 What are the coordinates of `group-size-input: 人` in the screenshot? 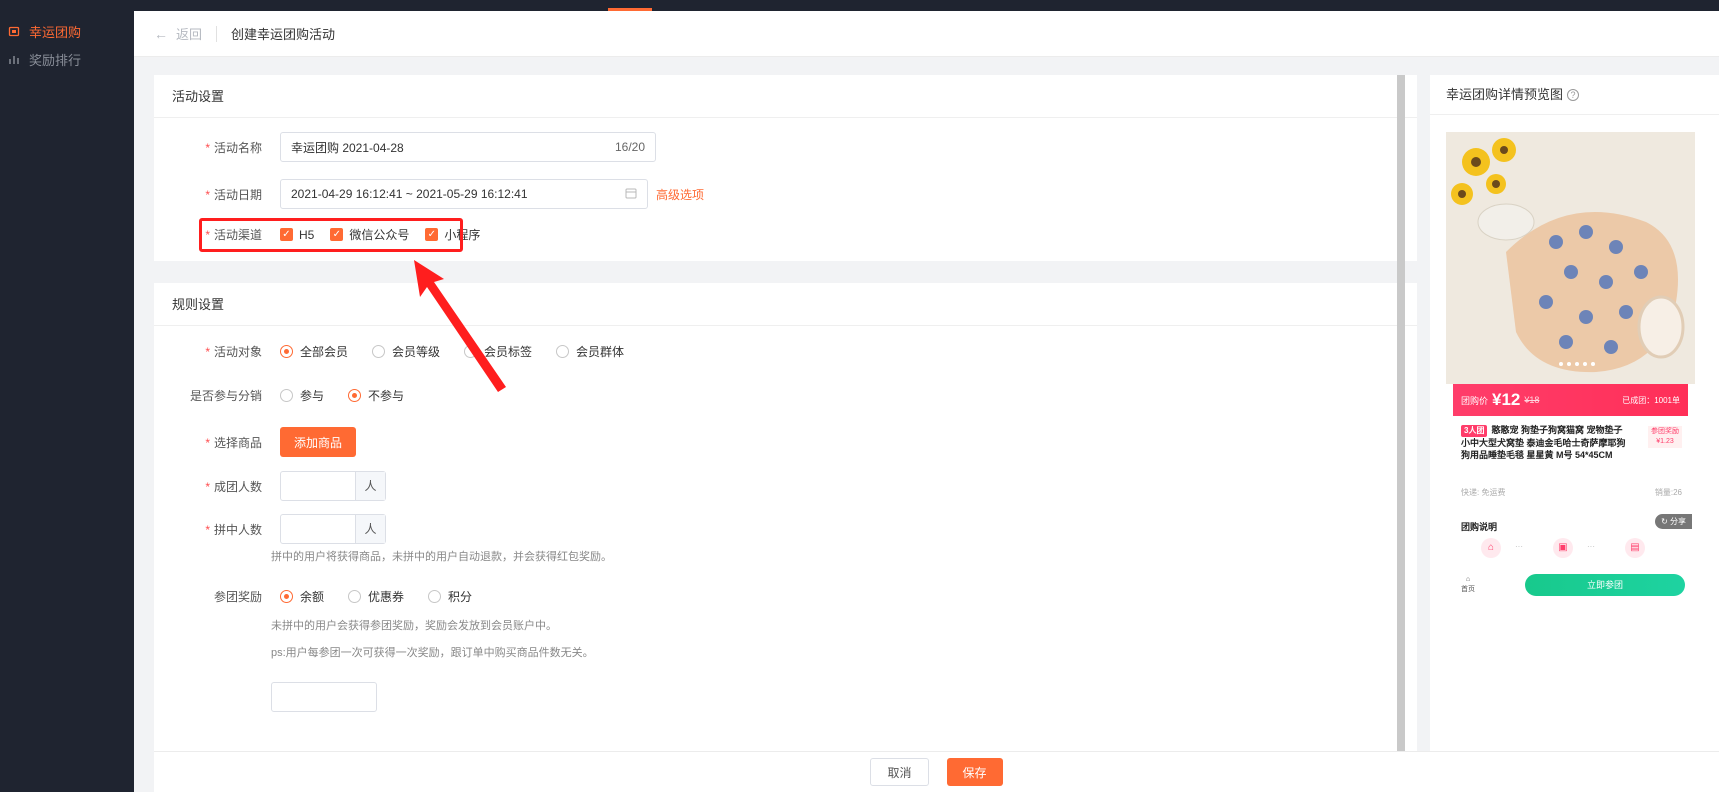 It's located at (333, 486).